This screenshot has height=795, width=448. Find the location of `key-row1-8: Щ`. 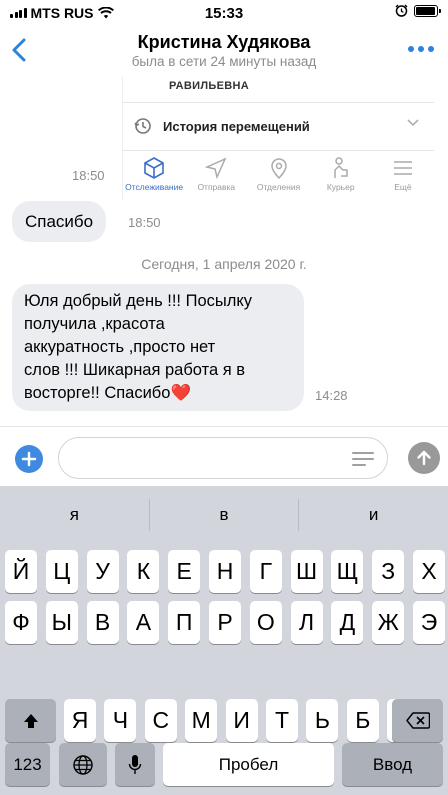

key-row1-8: Щ is located at coordinates (347, 571).